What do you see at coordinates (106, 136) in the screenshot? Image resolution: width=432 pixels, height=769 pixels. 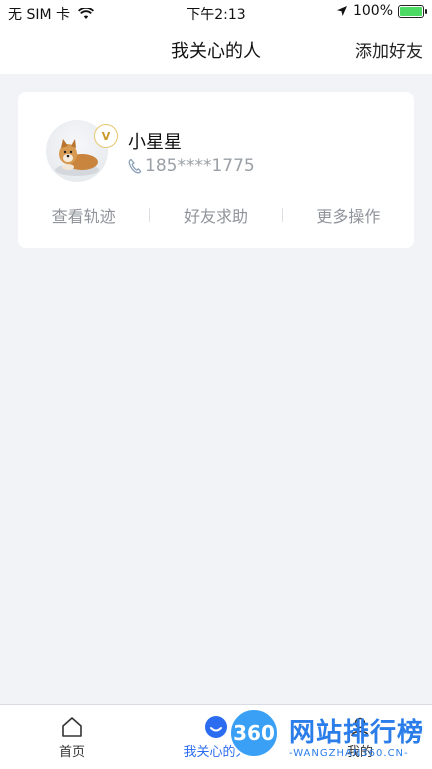 I see `vip-badge: V` at bounding box center [106, 136].